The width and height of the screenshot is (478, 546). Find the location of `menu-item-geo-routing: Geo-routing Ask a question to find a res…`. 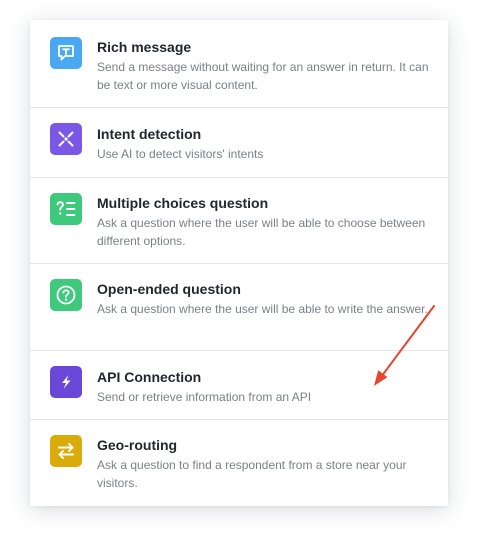

menu-item-geo-routing: Geo-routing Ask a question to find a res… is located at coordinates (239, 463).